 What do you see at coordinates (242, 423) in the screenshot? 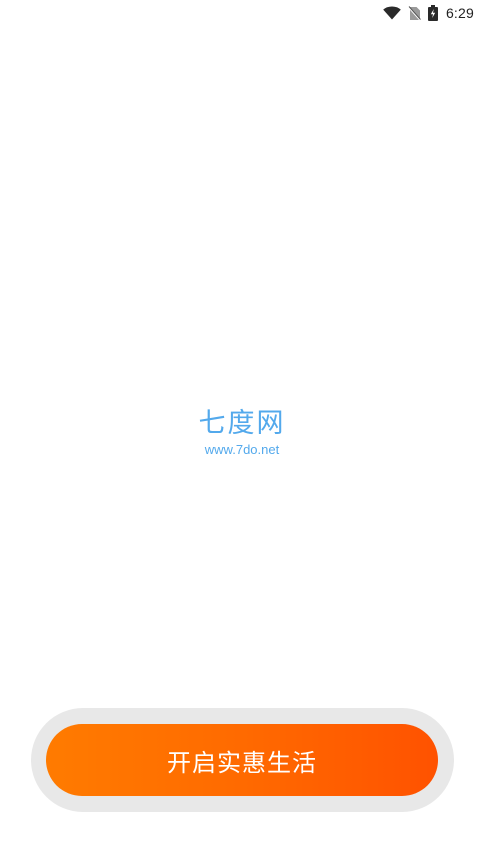
I see `watermark-title: 七度网` at bounding box center [242, 423].